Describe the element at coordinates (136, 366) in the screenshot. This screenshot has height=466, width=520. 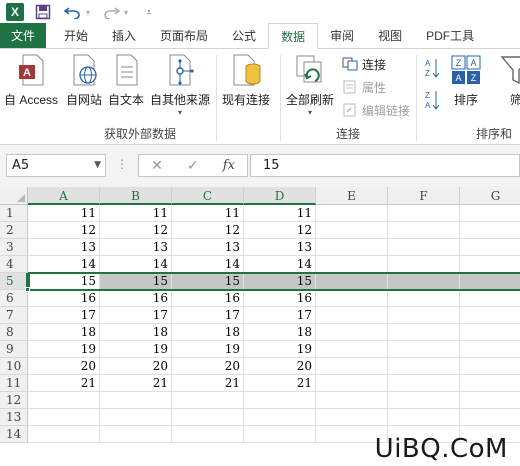
I see `cell-b10: 20` at that location.